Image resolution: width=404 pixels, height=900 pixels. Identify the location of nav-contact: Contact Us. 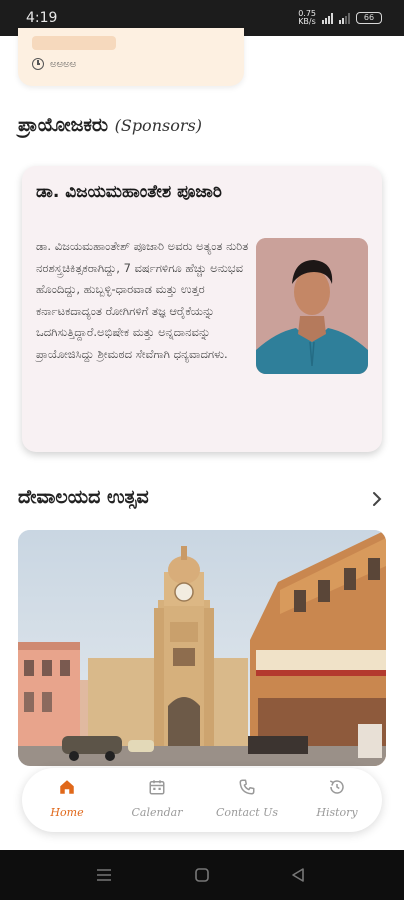
(247, 800).